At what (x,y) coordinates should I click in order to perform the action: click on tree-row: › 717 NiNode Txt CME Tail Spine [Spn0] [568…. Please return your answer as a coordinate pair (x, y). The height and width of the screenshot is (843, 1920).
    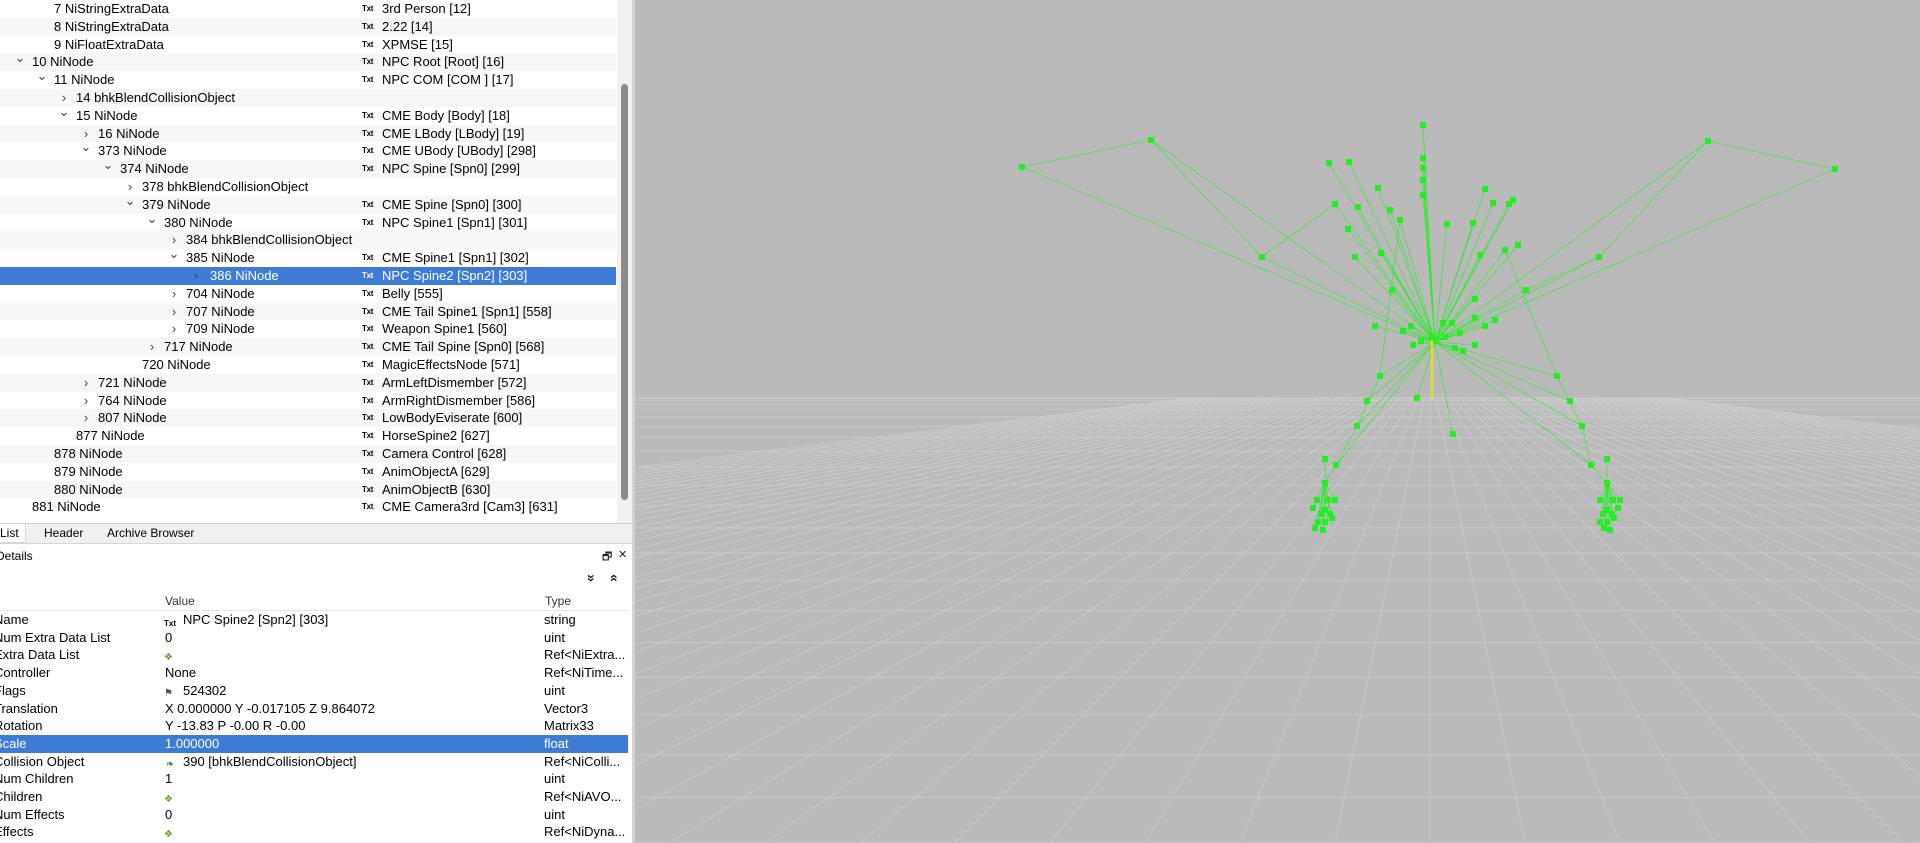
    Looking at the image, I should click on (308, 347).